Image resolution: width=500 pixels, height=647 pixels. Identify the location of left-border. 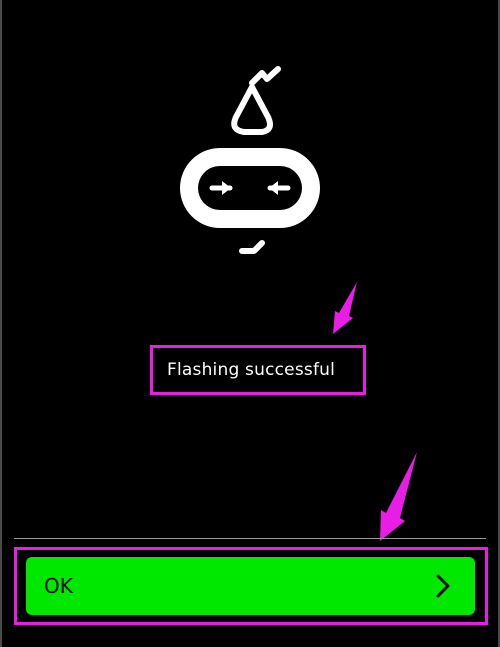
(1, 323).